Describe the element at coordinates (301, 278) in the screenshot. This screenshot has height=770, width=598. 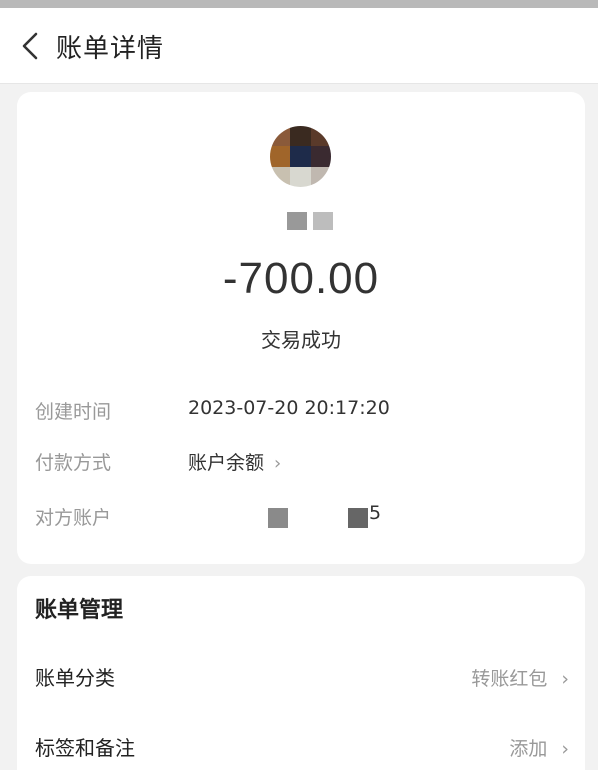
I see `amount: -700.00` at that location.